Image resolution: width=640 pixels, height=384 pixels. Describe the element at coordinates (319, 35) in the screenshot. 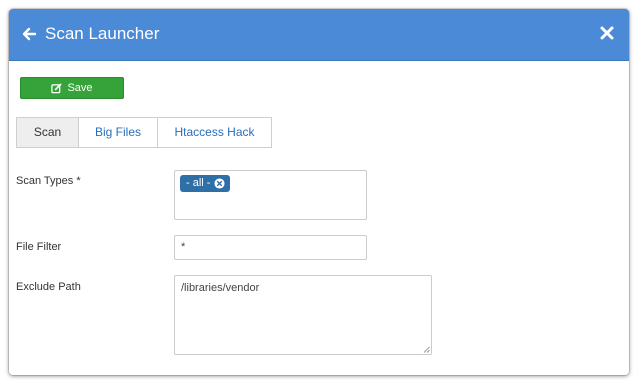

I see `dialog-header: Scan Launcher` at that location.